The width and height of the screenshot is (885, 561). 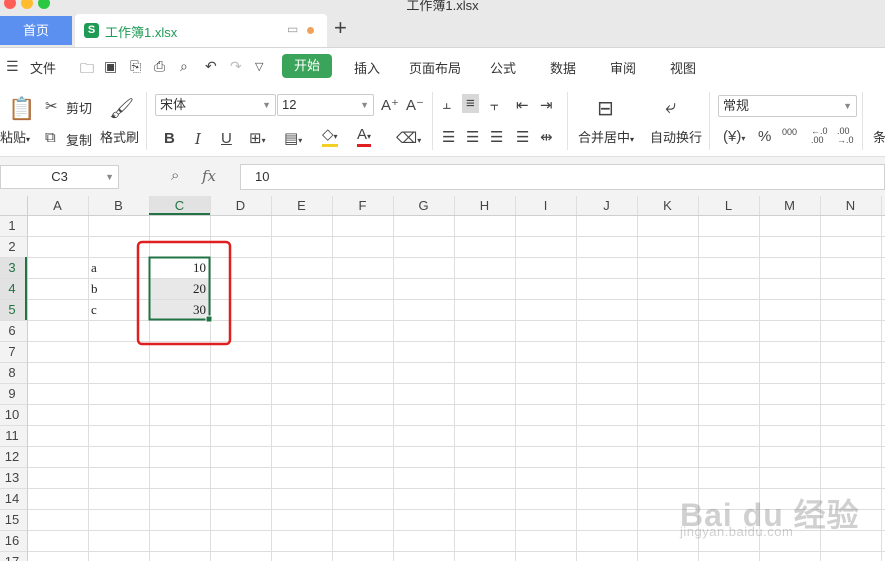 I want to click on indent-decrease-icon: ⇤, so click(x=522, y=105).